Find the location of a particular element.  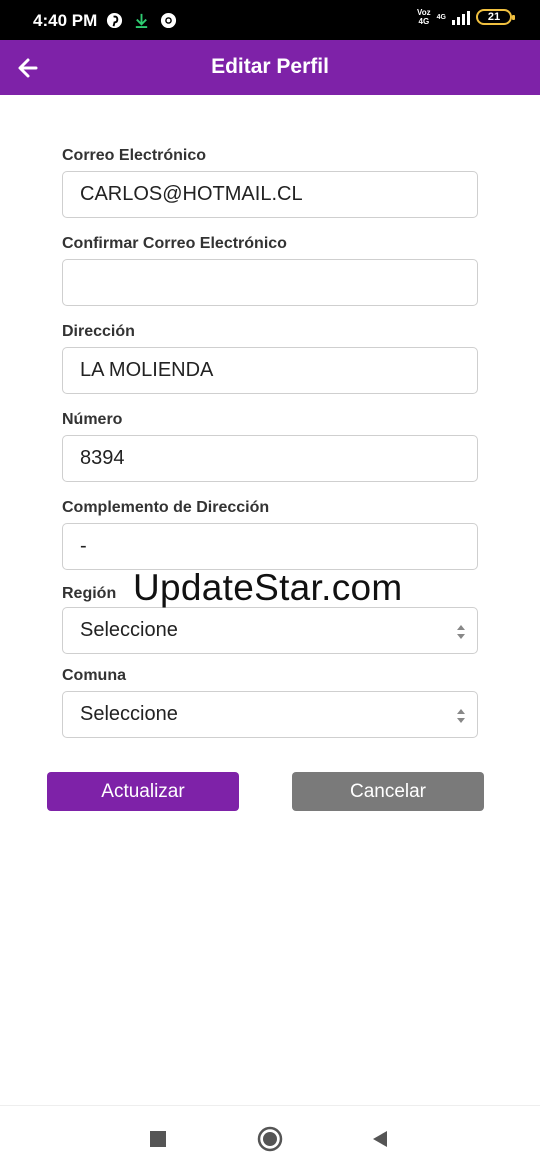

recent-apps-icon is located at coordinates (158, 1139).